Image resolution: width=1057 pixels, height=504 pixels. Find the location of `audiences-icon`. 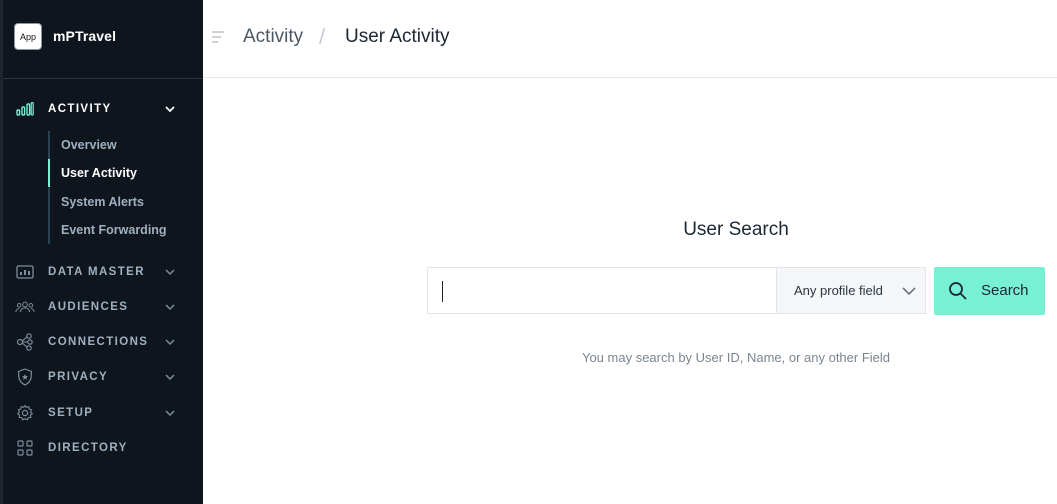

audiences-icon is located at coordinates (25, 307).